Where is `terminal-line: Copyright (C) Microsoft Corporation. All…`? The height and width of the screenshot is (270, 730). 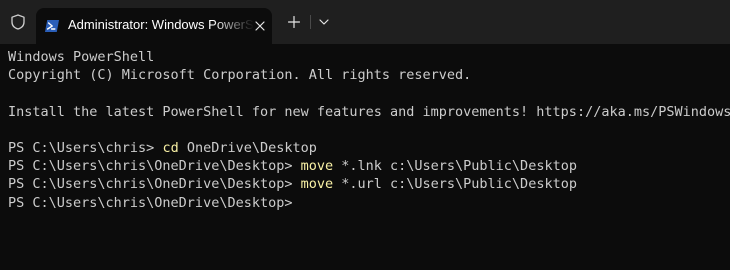
terminal-line: Copyright (C) Microsoft Corporation. All… is located at coordinates (240, 75).